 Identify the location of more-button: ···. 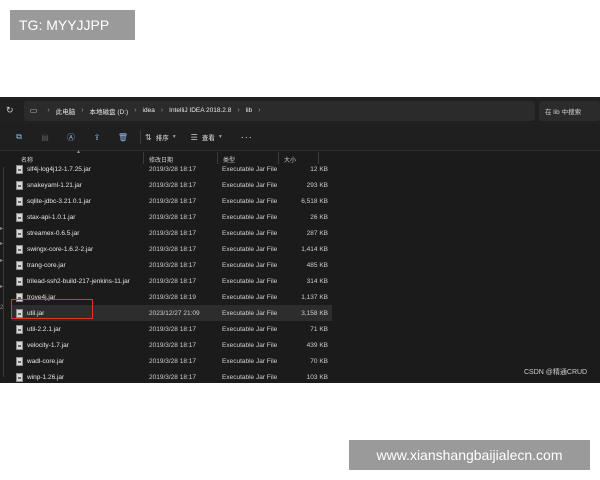
(247, 137).